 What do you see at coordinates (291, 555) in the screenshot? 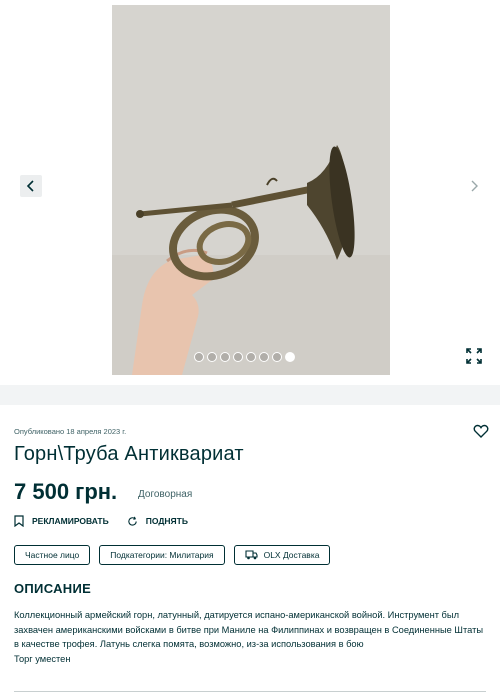
I see `tag-label: OLX Доставка` at bounding box center [291, 555].